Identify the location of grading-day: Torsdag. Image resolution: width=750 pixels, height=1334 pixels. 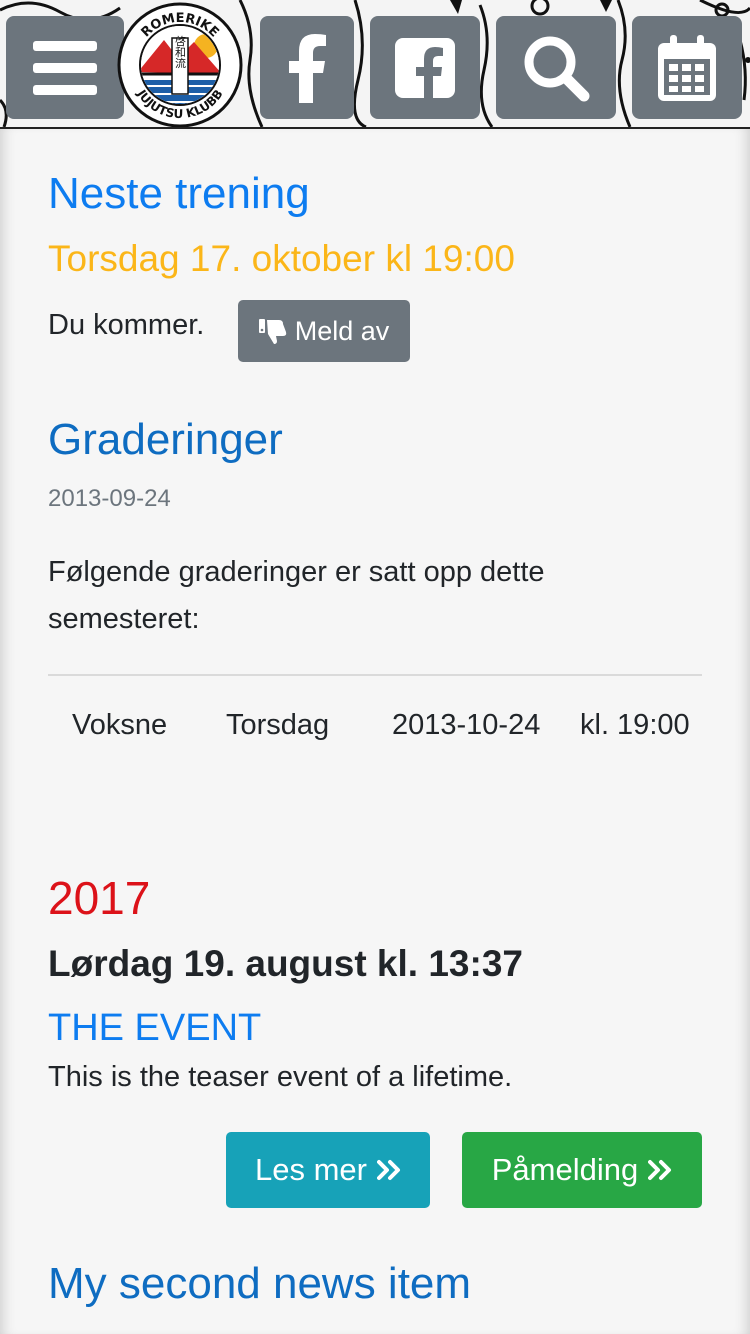
(278, 725).